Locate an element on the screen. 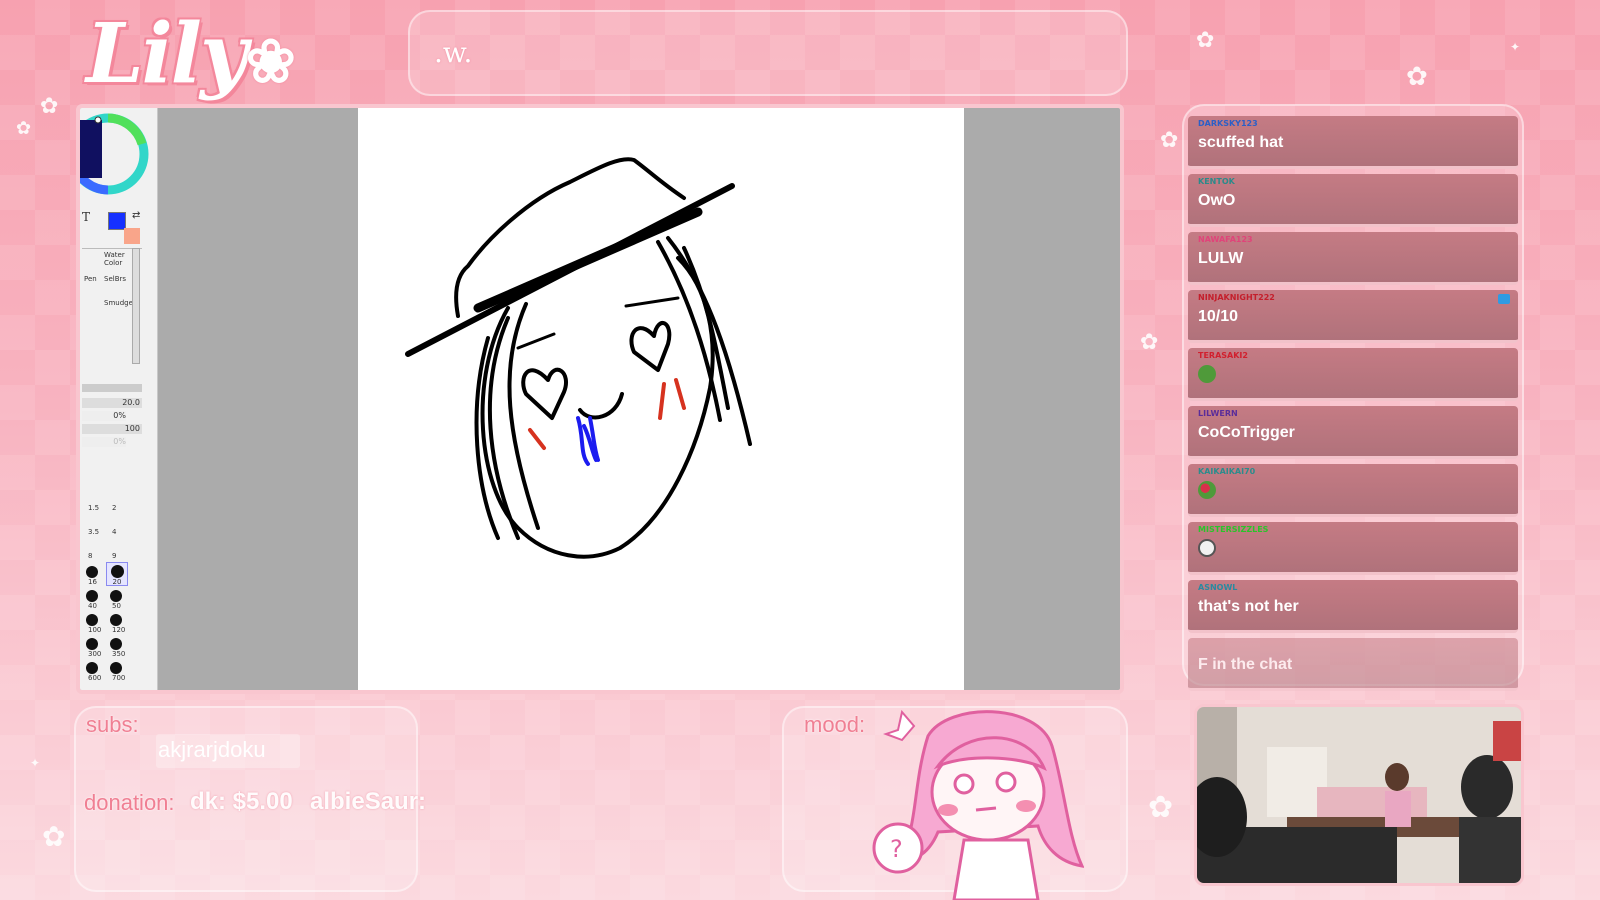 Image resolution: width=1600 pixels, height=900 pixels. pepe-rose-emote-icon is located at coordinates (1207, 490).